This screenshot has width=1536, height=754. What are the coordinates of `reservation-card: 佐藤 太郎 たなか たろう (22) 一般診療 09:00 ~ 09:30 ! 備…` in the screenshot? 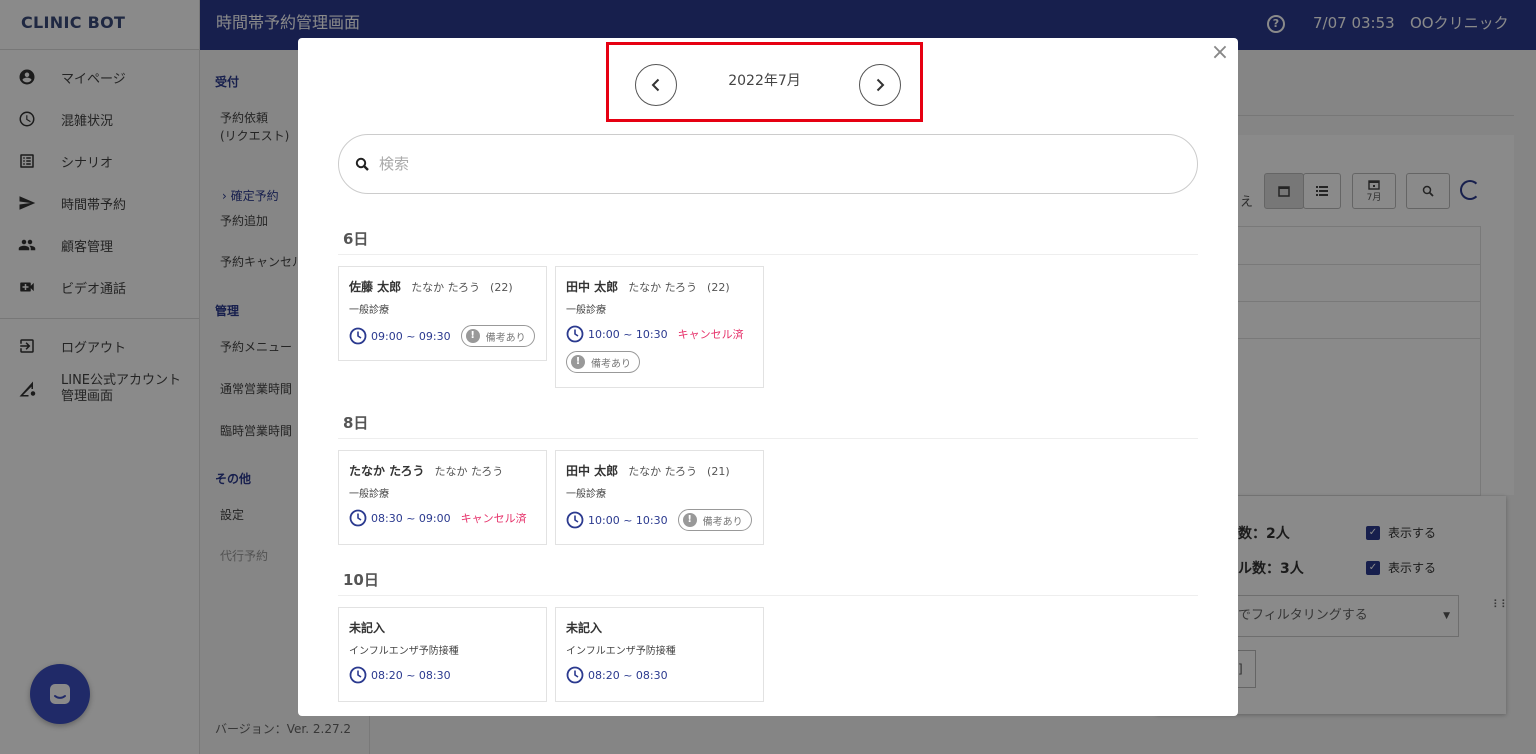 It's located at (442, 313).